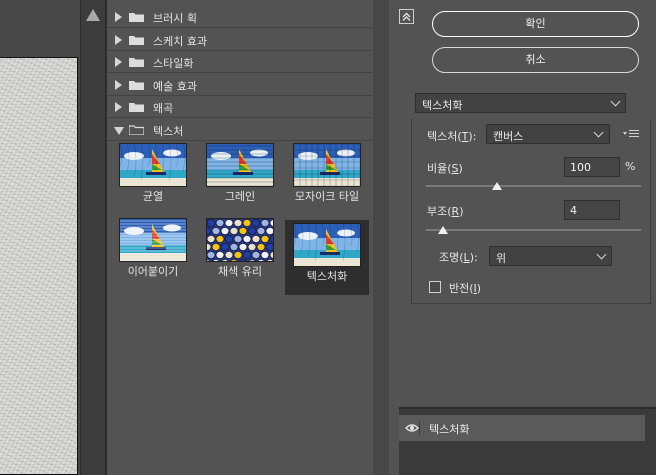  I want to click on filter-thumbnail: 모자이크 타일, so click(327, 177).